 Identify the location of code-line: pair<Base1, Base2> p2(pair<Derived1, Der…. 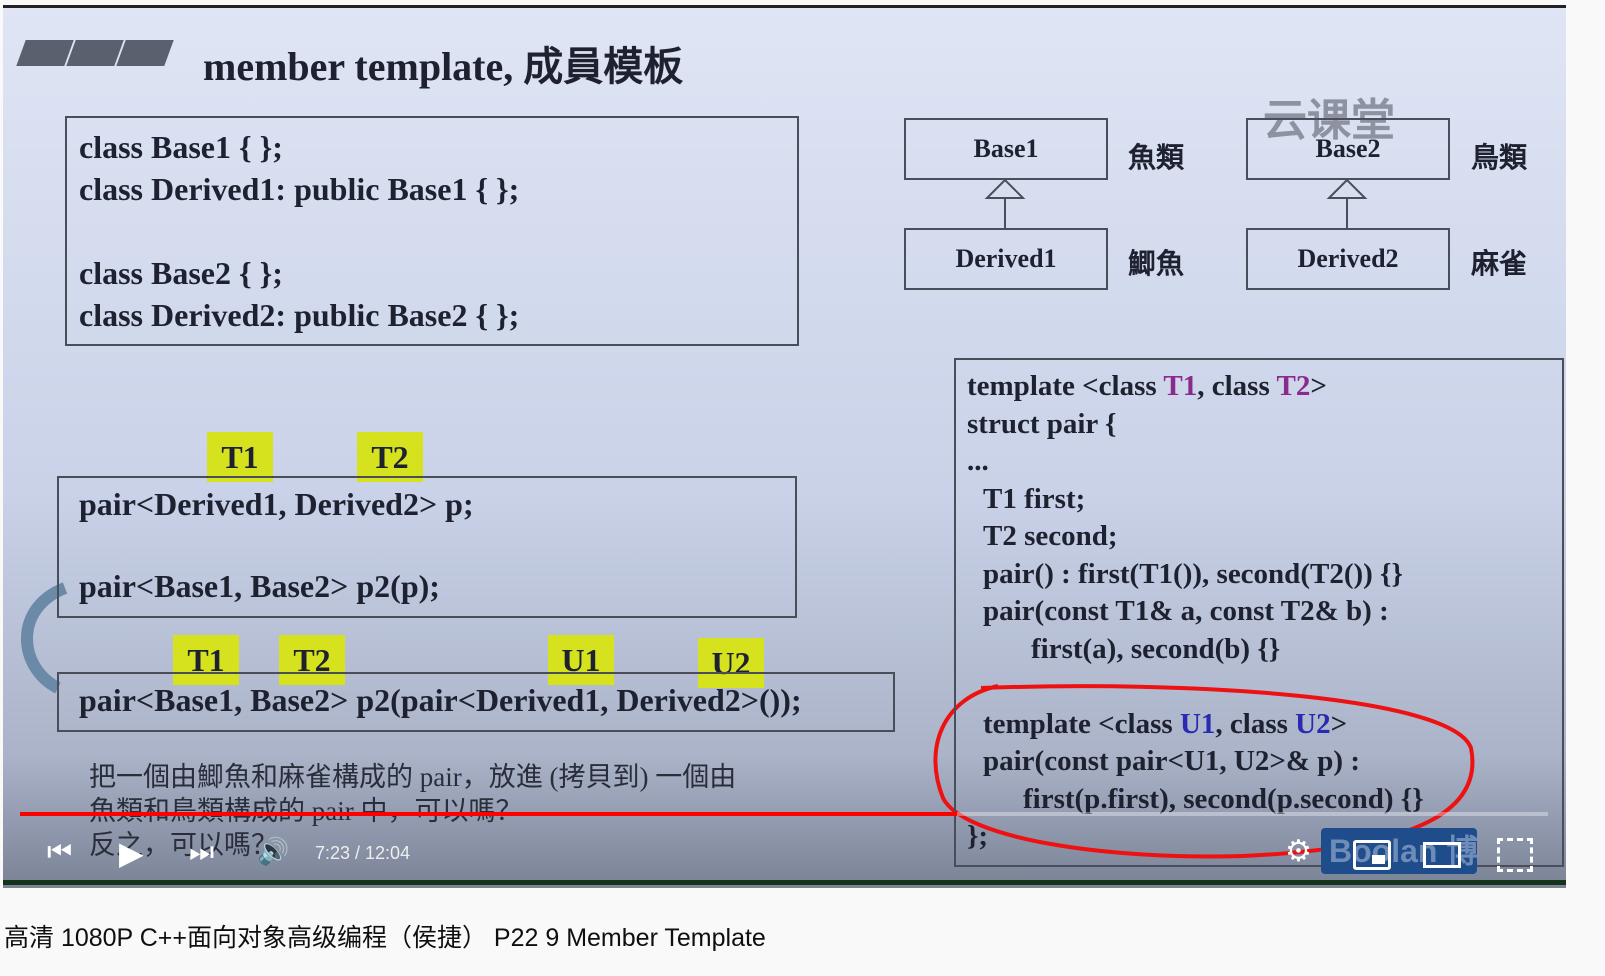
(440, 700).